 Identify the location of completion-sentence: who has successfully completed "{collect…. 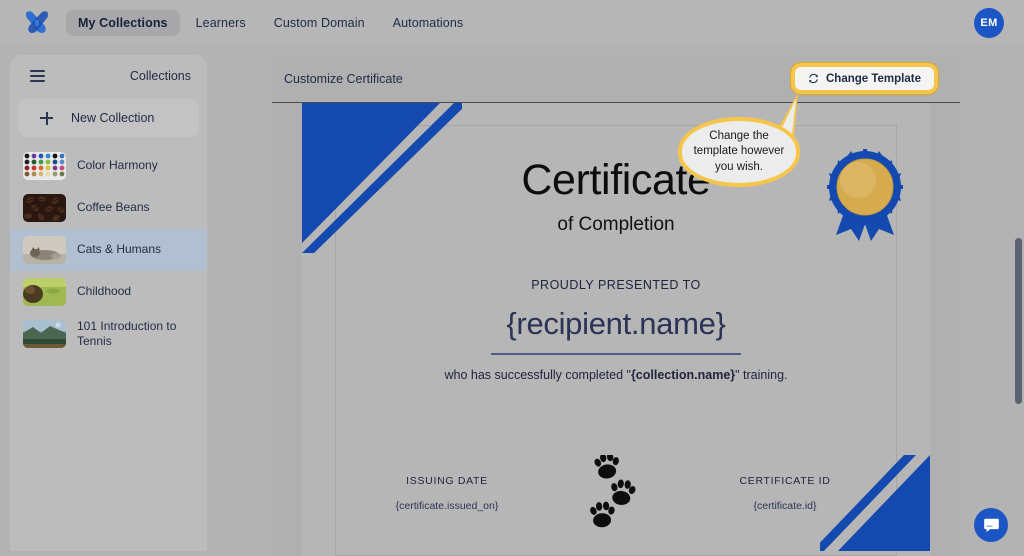
(616, 375).